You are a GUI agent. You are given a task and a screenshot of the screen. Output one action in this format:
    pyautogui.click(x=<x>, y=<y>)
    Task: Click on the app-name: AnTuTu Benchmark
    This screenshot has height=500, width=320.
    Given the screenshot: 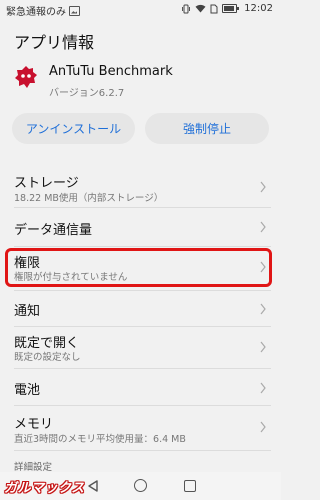 What is the action you would take?
    pyautogui.click(x=111, y=71)
    